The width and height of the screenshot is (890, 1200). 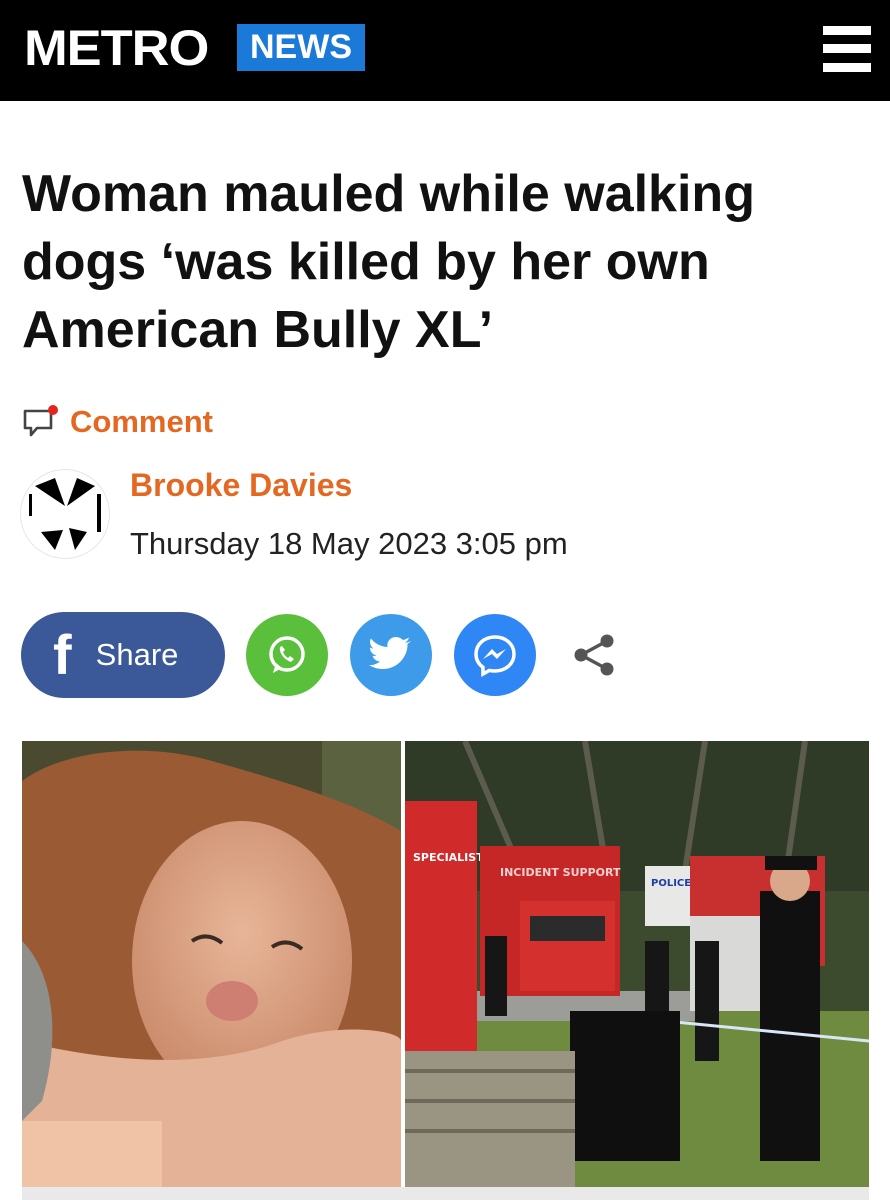 I want to click on whatsapp-share-button, so click(x=287, y=655).